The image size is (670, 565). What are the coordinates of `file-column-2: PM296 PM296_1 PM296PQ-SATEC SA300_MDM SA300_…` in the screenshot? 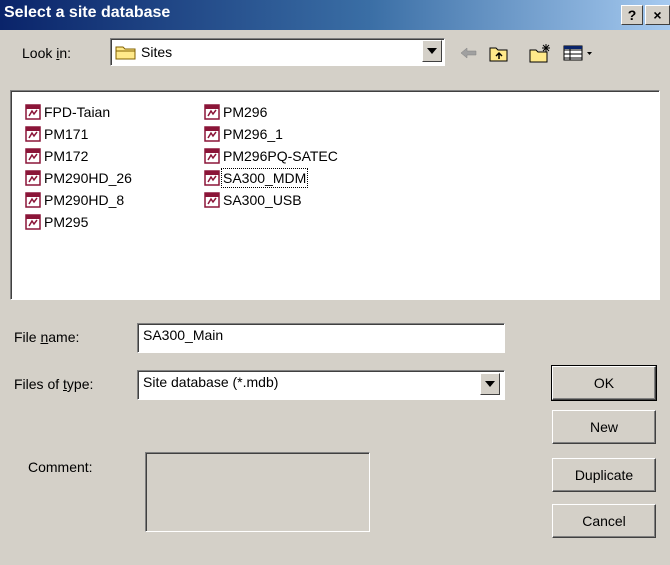 It's located at (271, 156).